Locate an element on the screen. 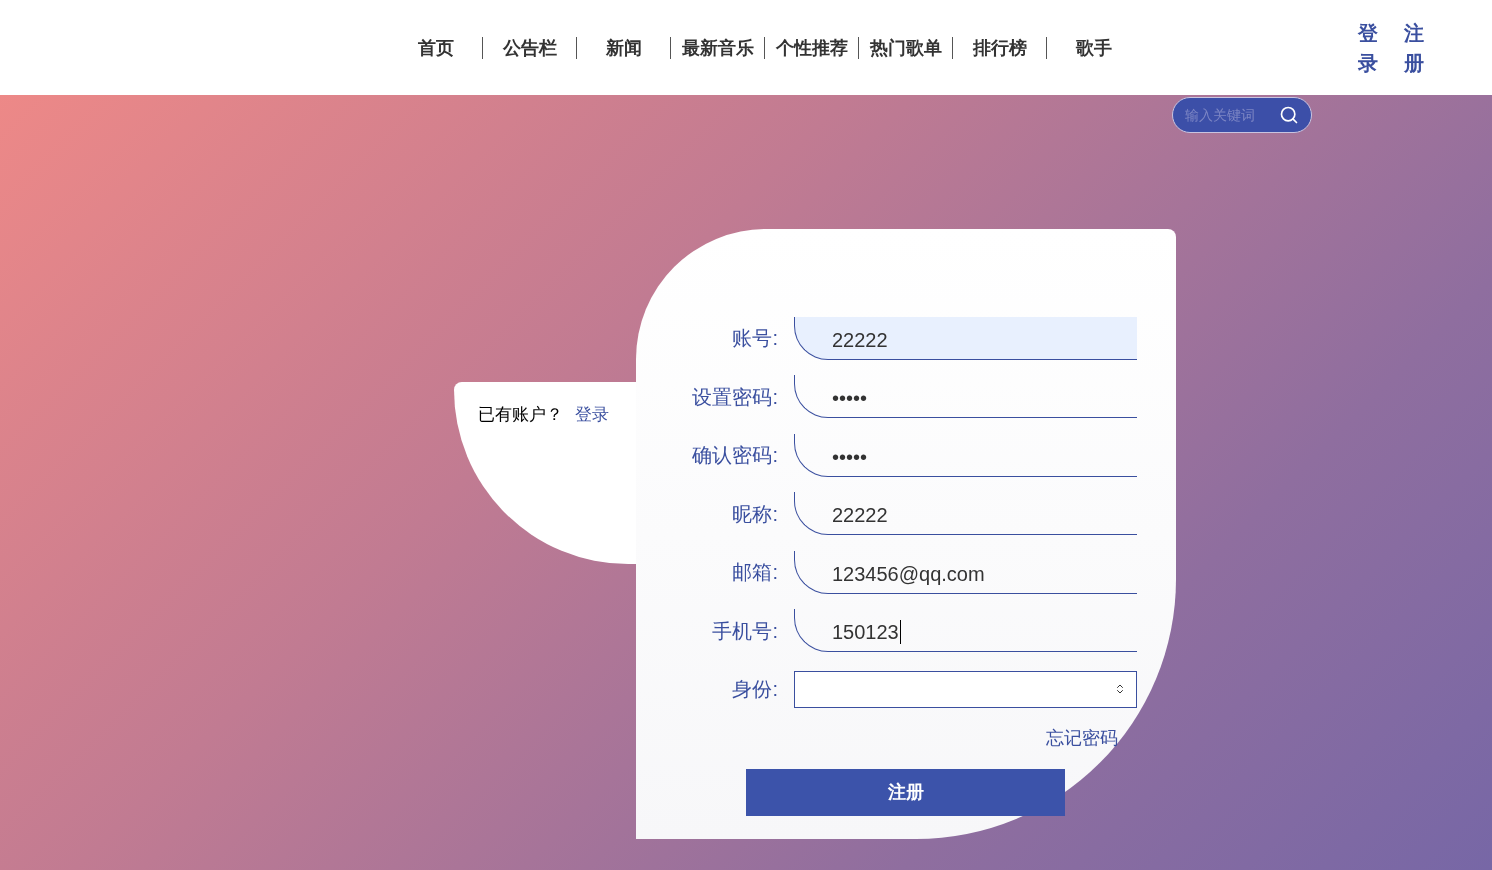 This screenshot has width=1492, height=870. field-label: 邮箱: is located at coordinates (754, 573).